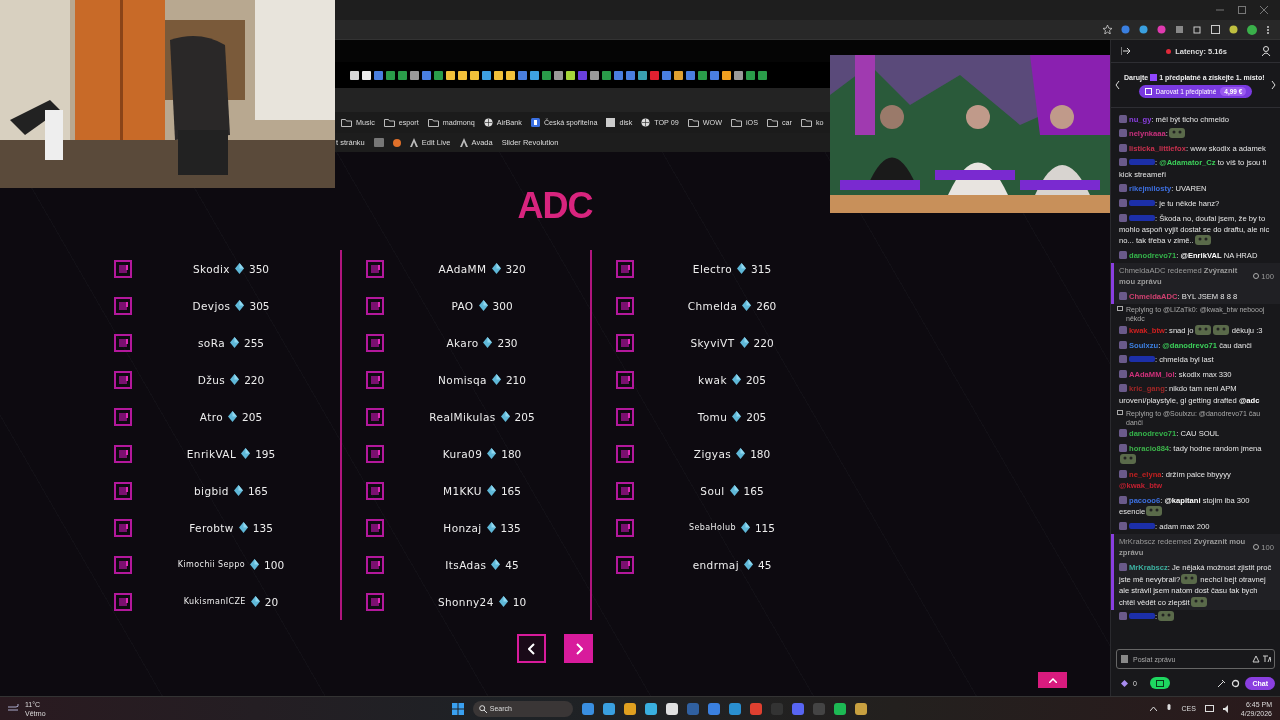 The image size is (1280, 720). I want to click on player-score: 210, so click(515, 379).